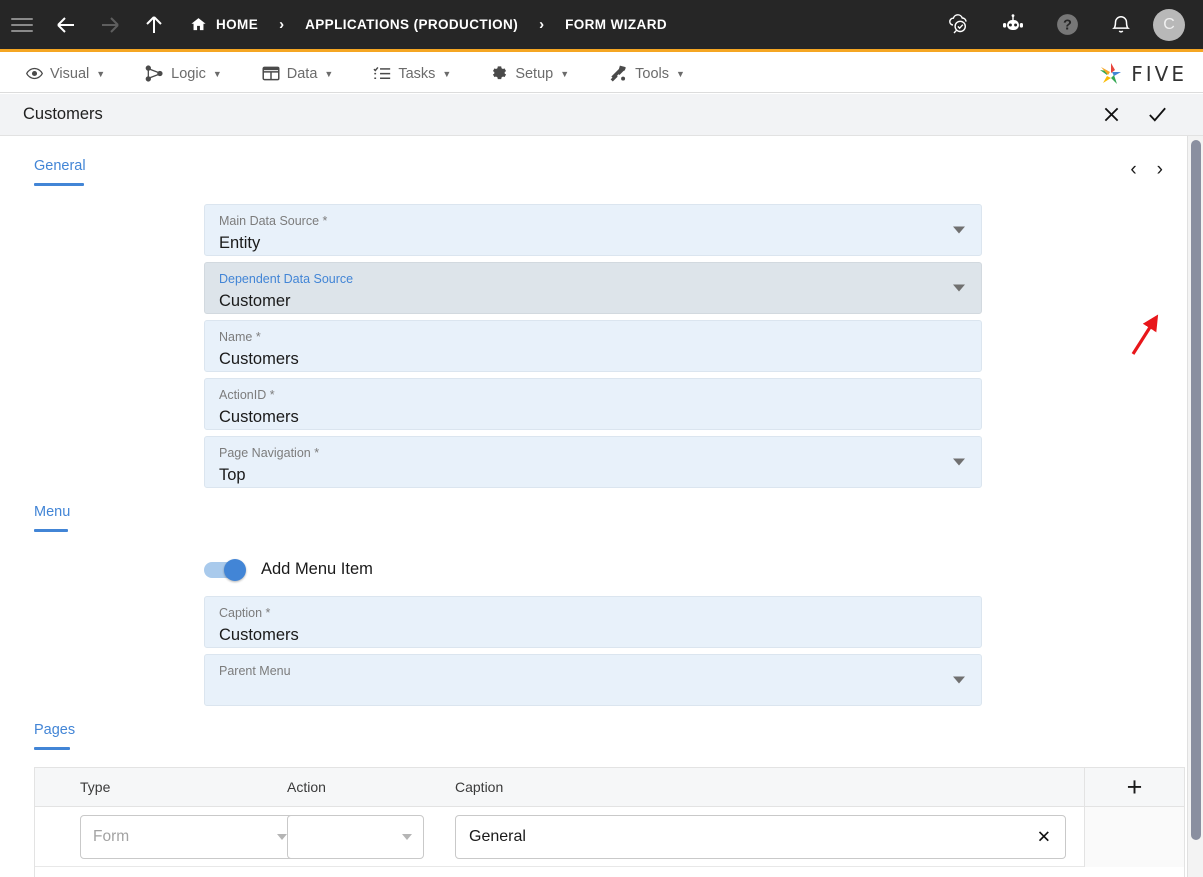  What do you see at coordinates (52, 512) in the screenshot?
I see `section-tab-menu-label: Menu` at bounding box center [52, 512].